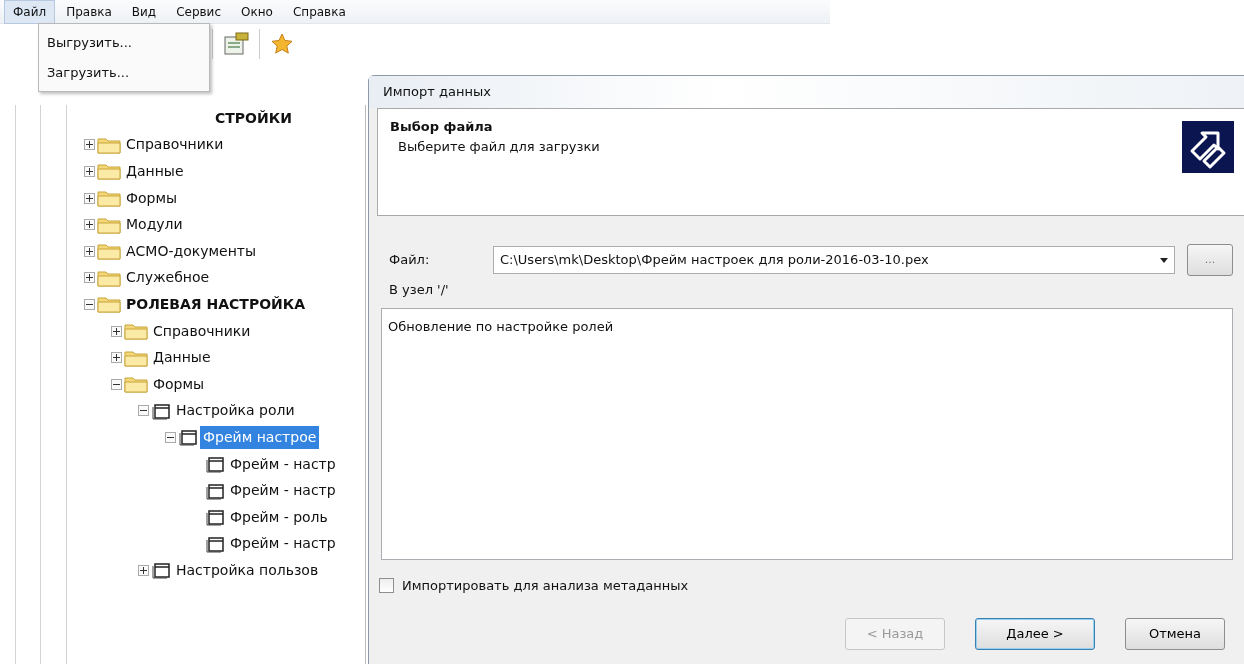  What do you see at coordinates (1035, 634) in the screenshot?
I see `dialog-button: Далее >` at bounding box center [1035, 634].